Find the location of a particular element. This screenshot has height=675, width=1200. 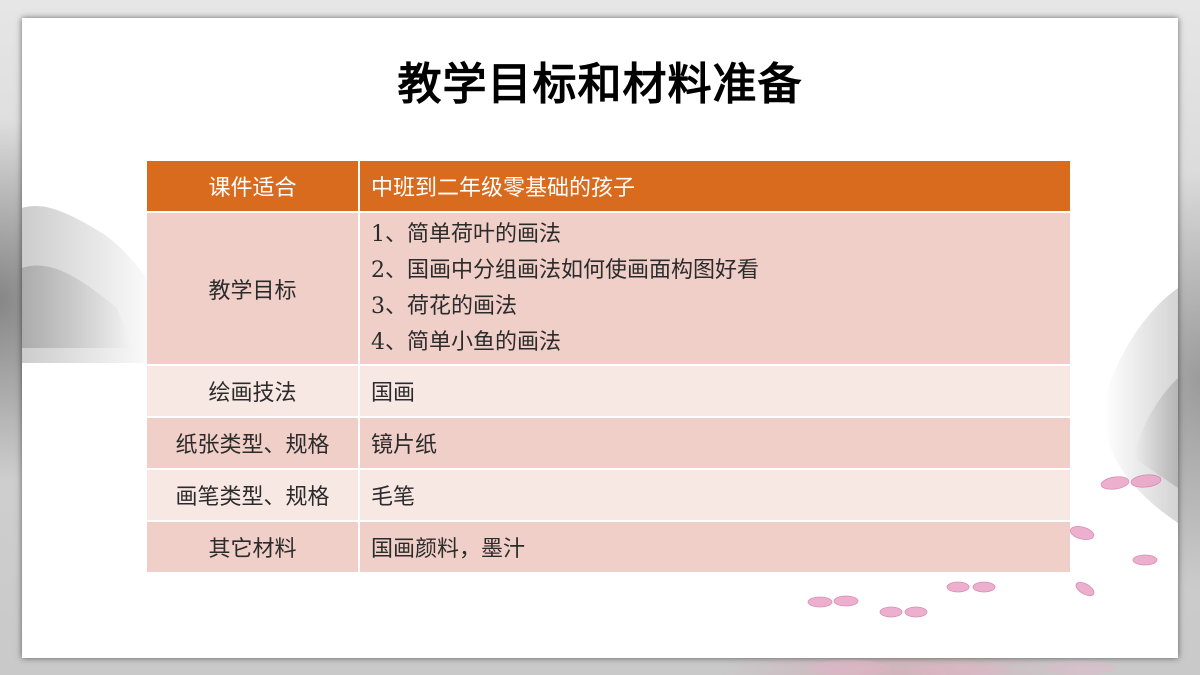

materials-label: 其它材料 is located at coordinates (252, 549).